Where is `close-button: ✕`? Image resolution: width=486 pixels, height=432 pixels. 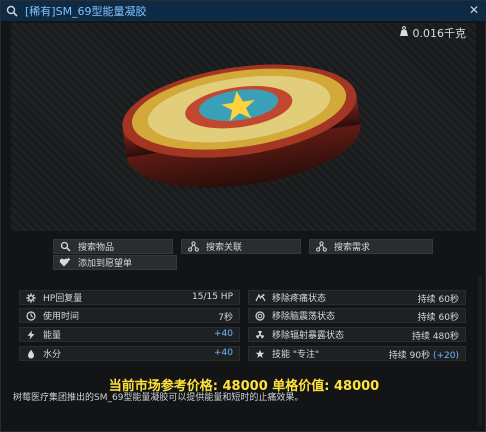 close-button: ✕ is located at coordinates (474, 10).